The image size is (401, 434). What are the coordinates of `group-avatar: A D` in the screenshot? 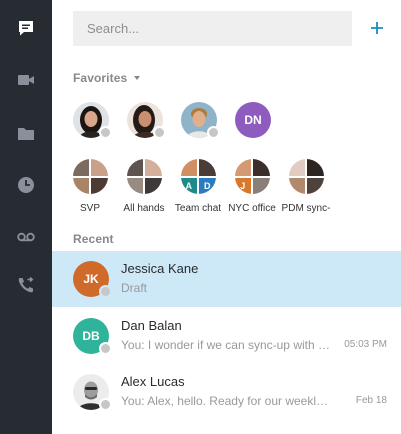 It's located at (198, 176).